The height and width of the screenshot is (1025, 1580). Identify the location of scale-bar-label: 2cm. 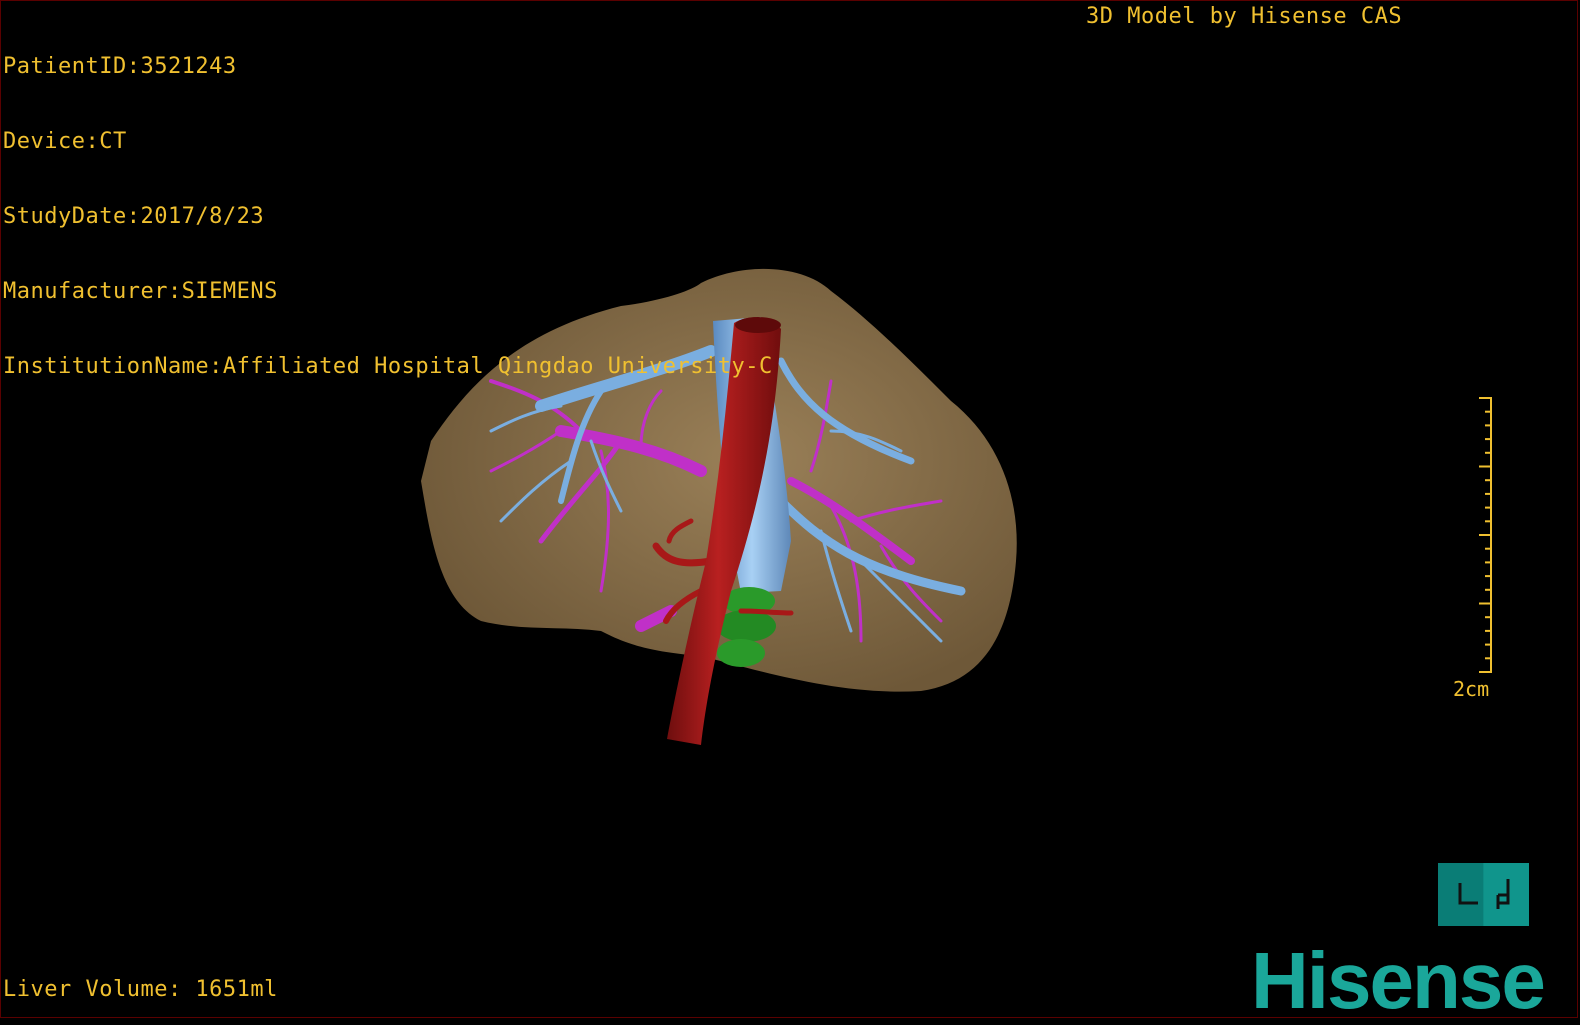
(1471, 689).